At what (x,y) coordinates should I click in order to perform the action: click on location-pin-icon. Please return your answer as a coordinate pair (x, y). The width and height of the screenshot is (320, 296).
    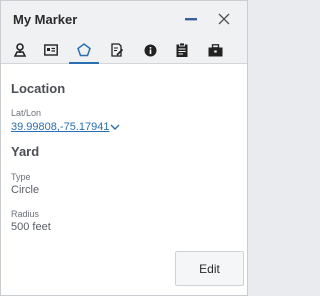
    Looking at the image, I should click on (20, 50).